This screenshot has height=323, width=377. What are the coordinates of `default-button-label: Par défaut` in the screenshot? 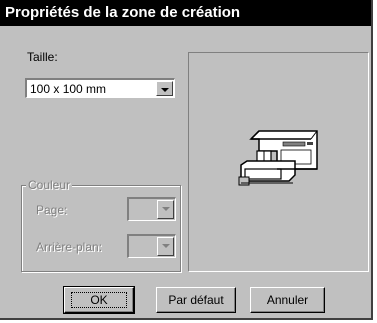 It's located at (196, 300).